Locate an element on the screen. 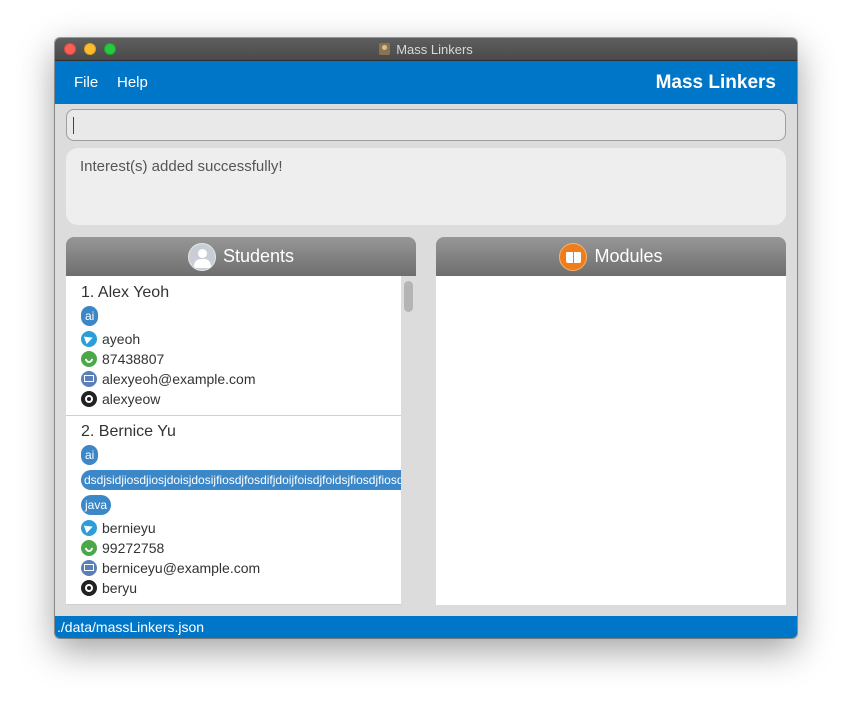  email-row: alexyeoh@example.com is located at coordinates (168, 379).